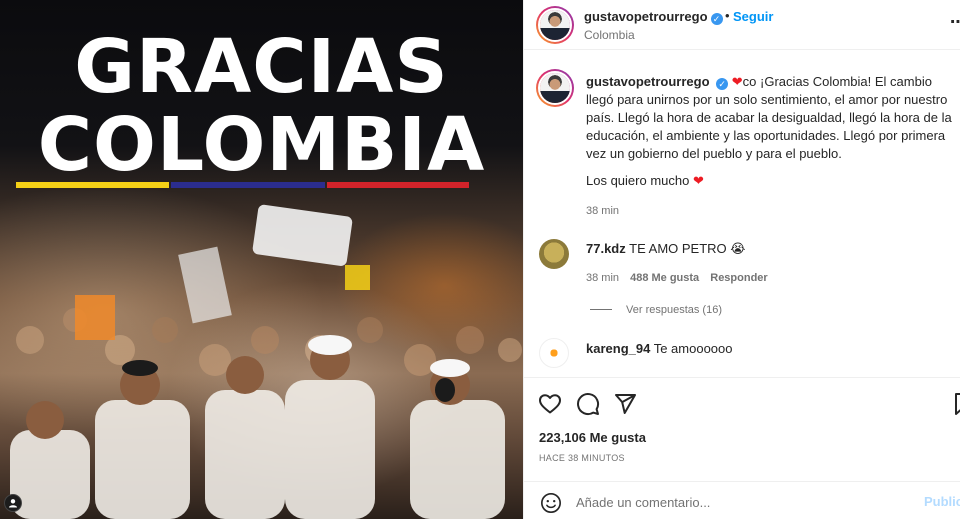  I want to click on comment-likes: 488 Me gusta, so click(664, 278).